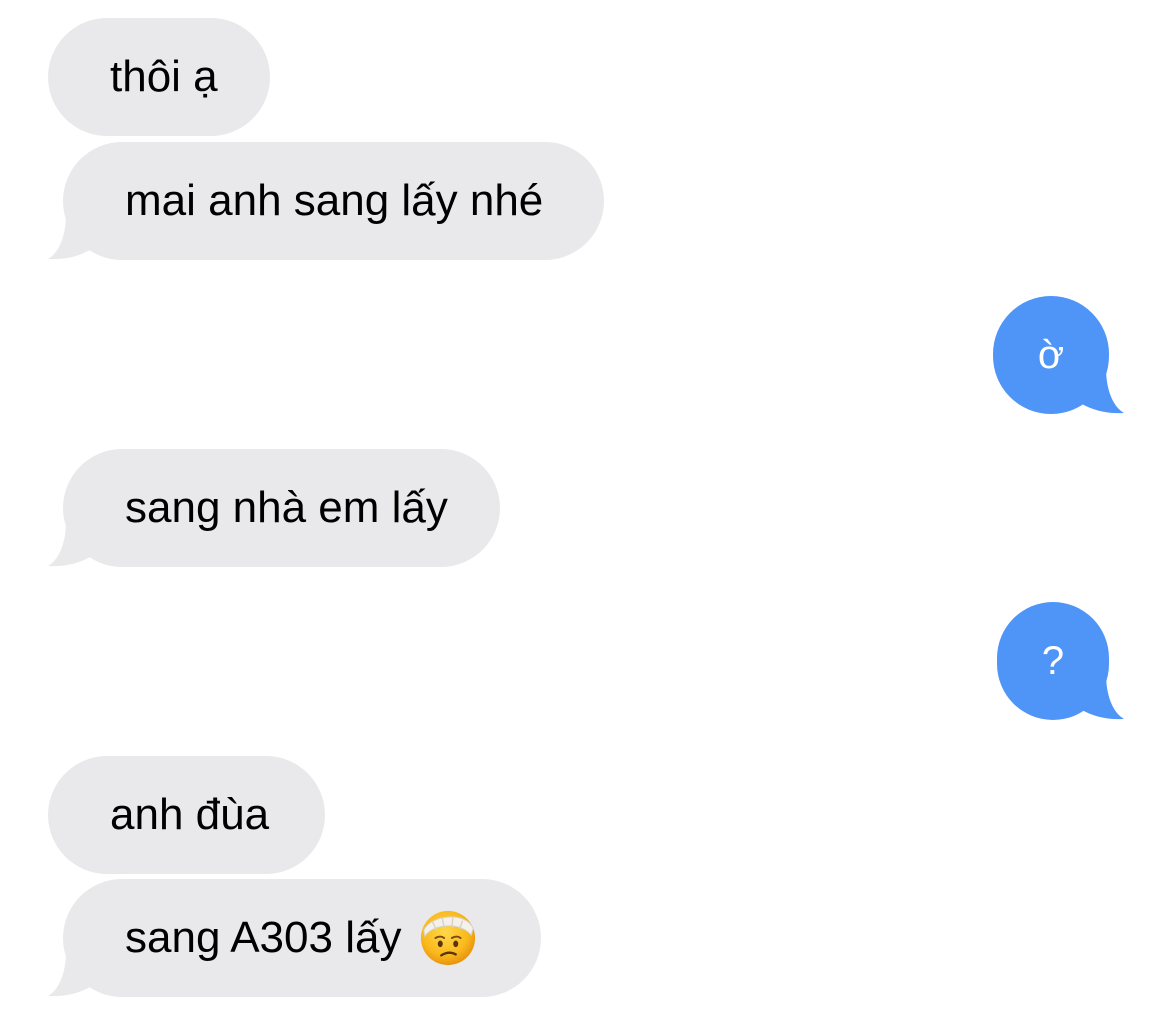  I want to click on message-text: sang nhà em lấy, so click(286, 507).